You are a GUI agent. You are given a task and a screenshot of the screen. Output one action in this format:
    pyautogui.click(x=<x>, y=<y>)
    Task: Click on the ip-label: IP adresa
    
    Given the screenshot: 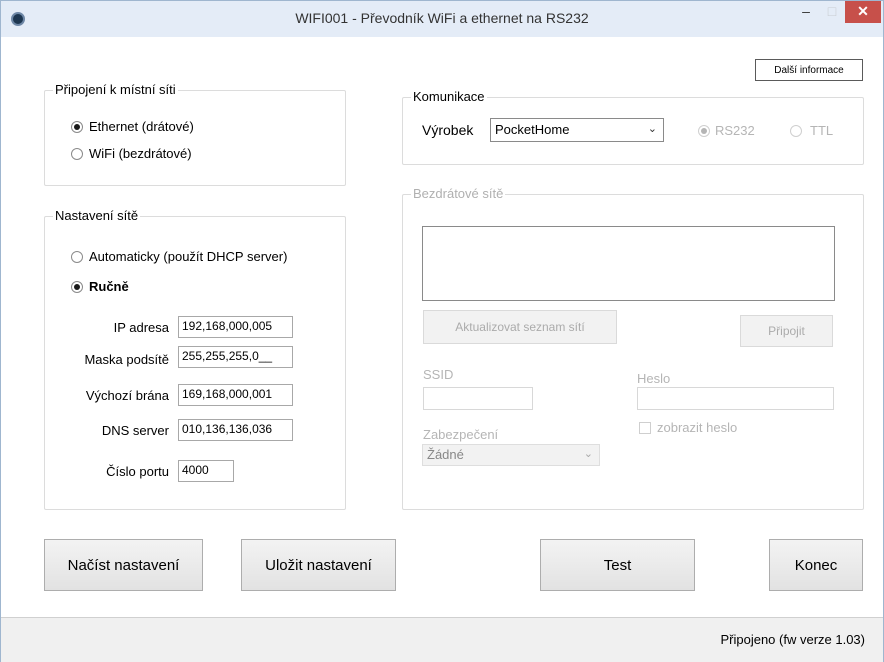 What is the action you would take?
    pyautogui.click(x=141, y=327)
    